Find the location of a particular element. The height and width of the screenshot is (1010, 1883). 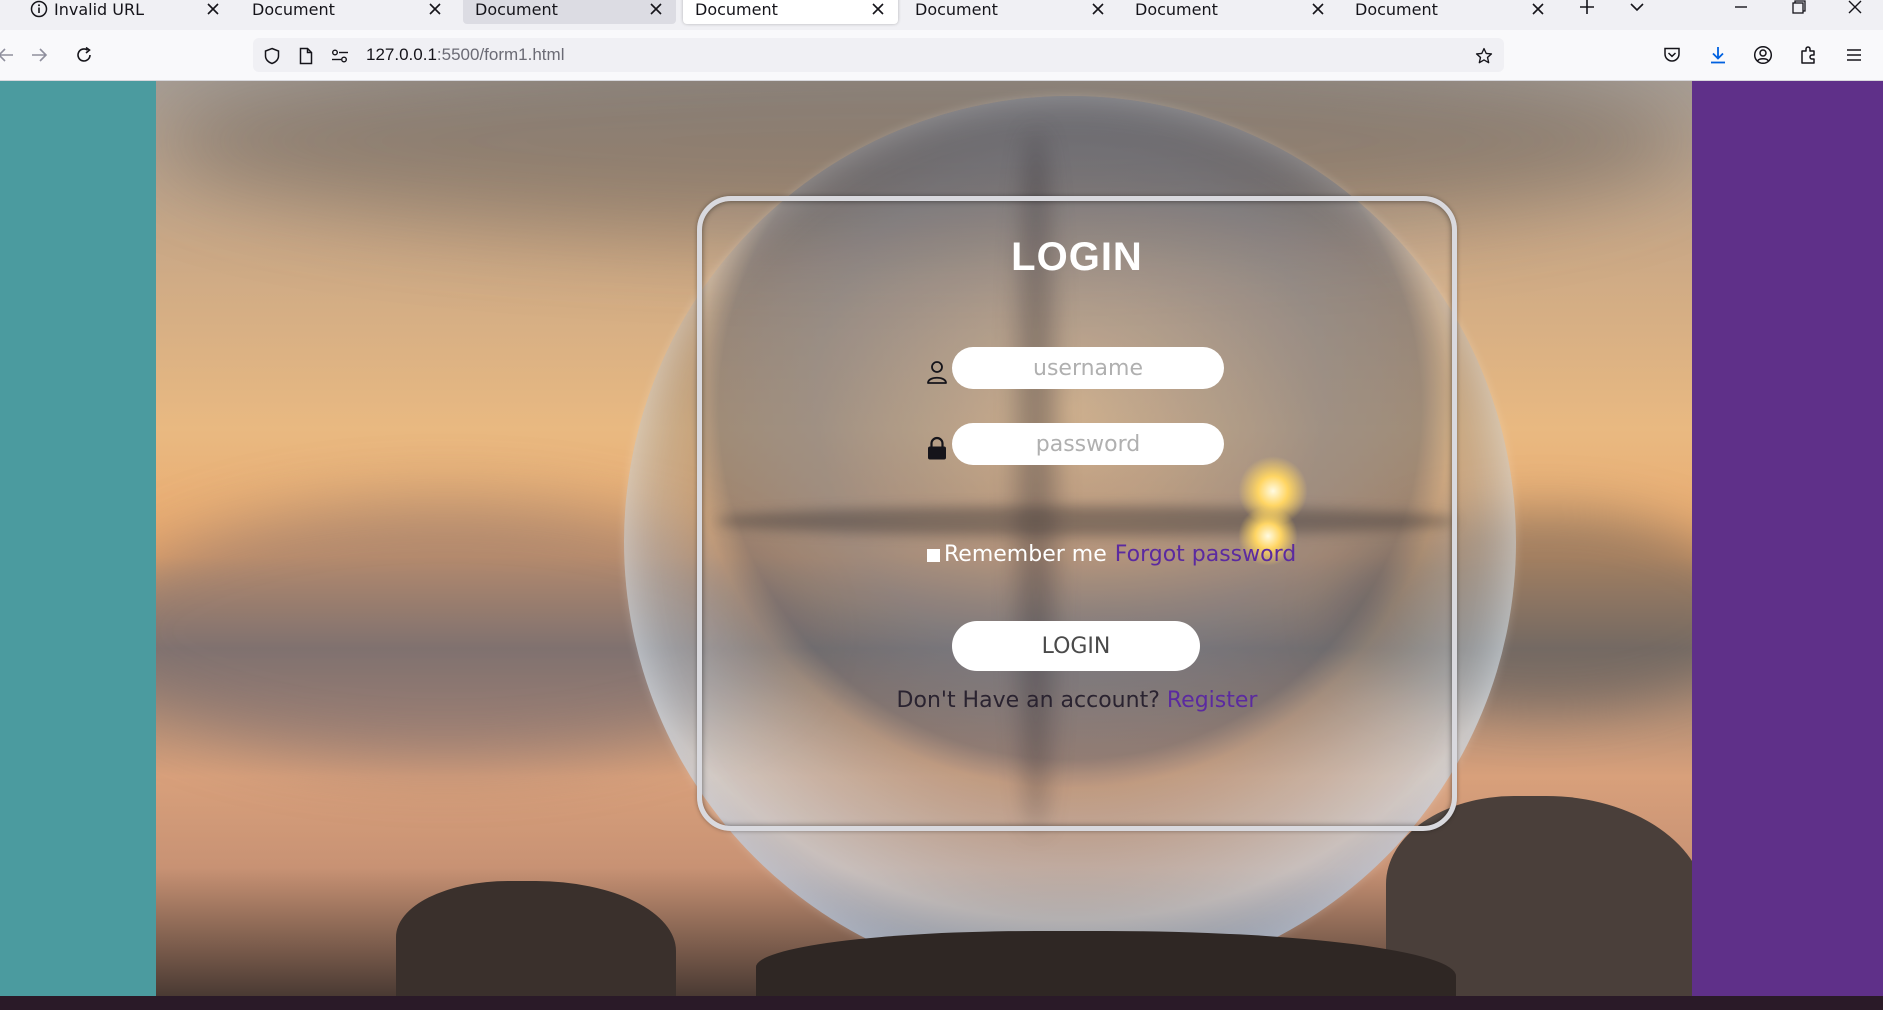

close-window-button is located at coordinates (1855, 11).